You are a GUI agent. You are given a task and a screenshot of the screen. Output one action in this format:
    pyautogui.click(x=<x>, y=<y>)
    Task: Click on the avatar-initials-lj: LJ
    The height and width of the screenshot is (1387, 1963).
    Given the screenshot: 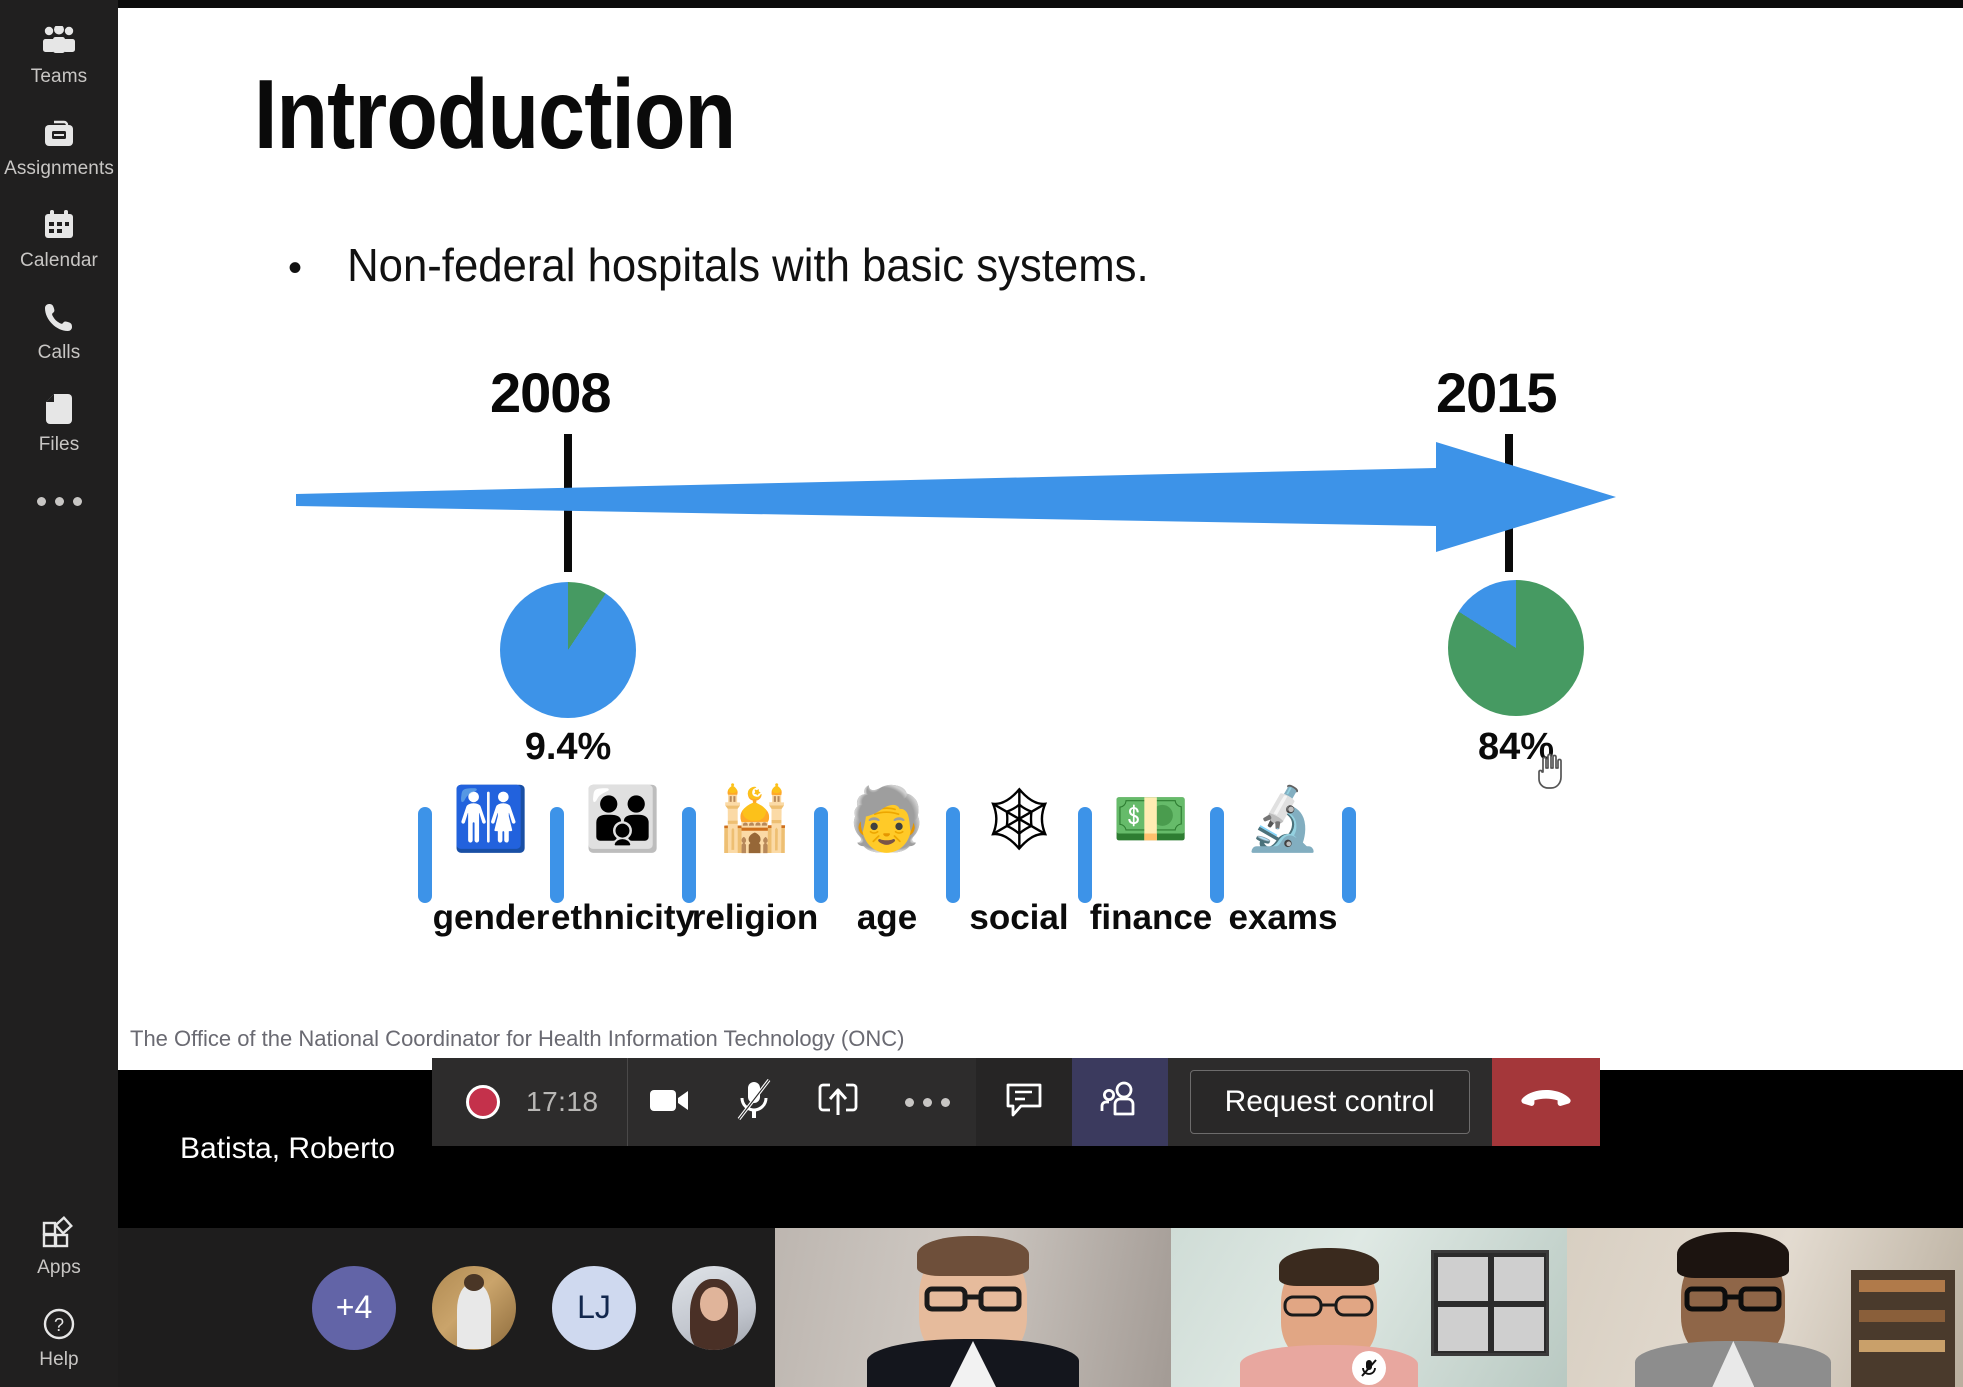 What is the action you would take?
    pyautogui.click(x=594, y=1307)
    